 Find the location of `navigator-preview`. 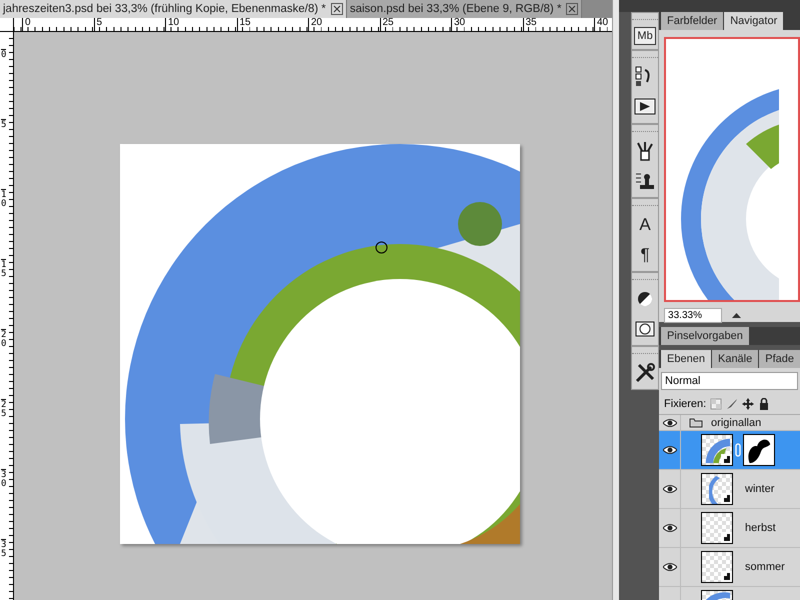

navigator-preview is located at coordinates (732, 169).